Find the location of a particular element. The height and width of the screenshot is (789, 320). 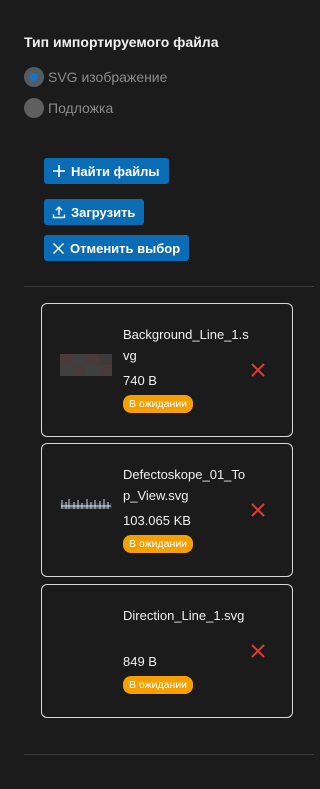

radio-unchecked-icon is located at coordinates (34, 108).